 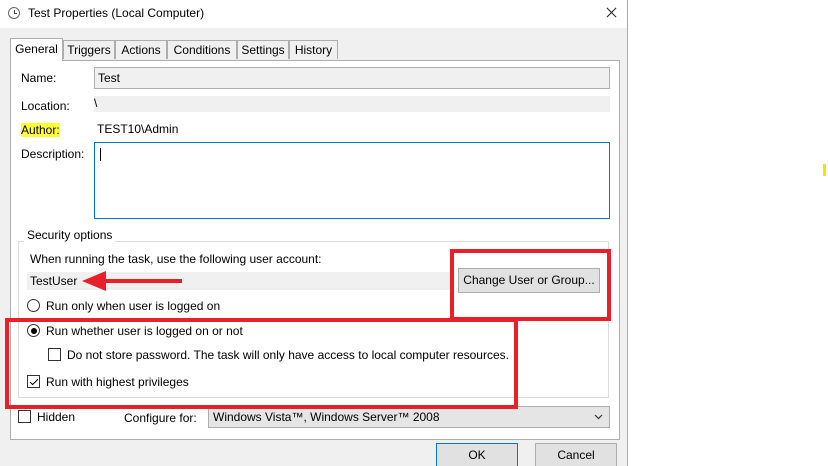 I want to click on tab-settings: Settings, so click(x=263, y=49).